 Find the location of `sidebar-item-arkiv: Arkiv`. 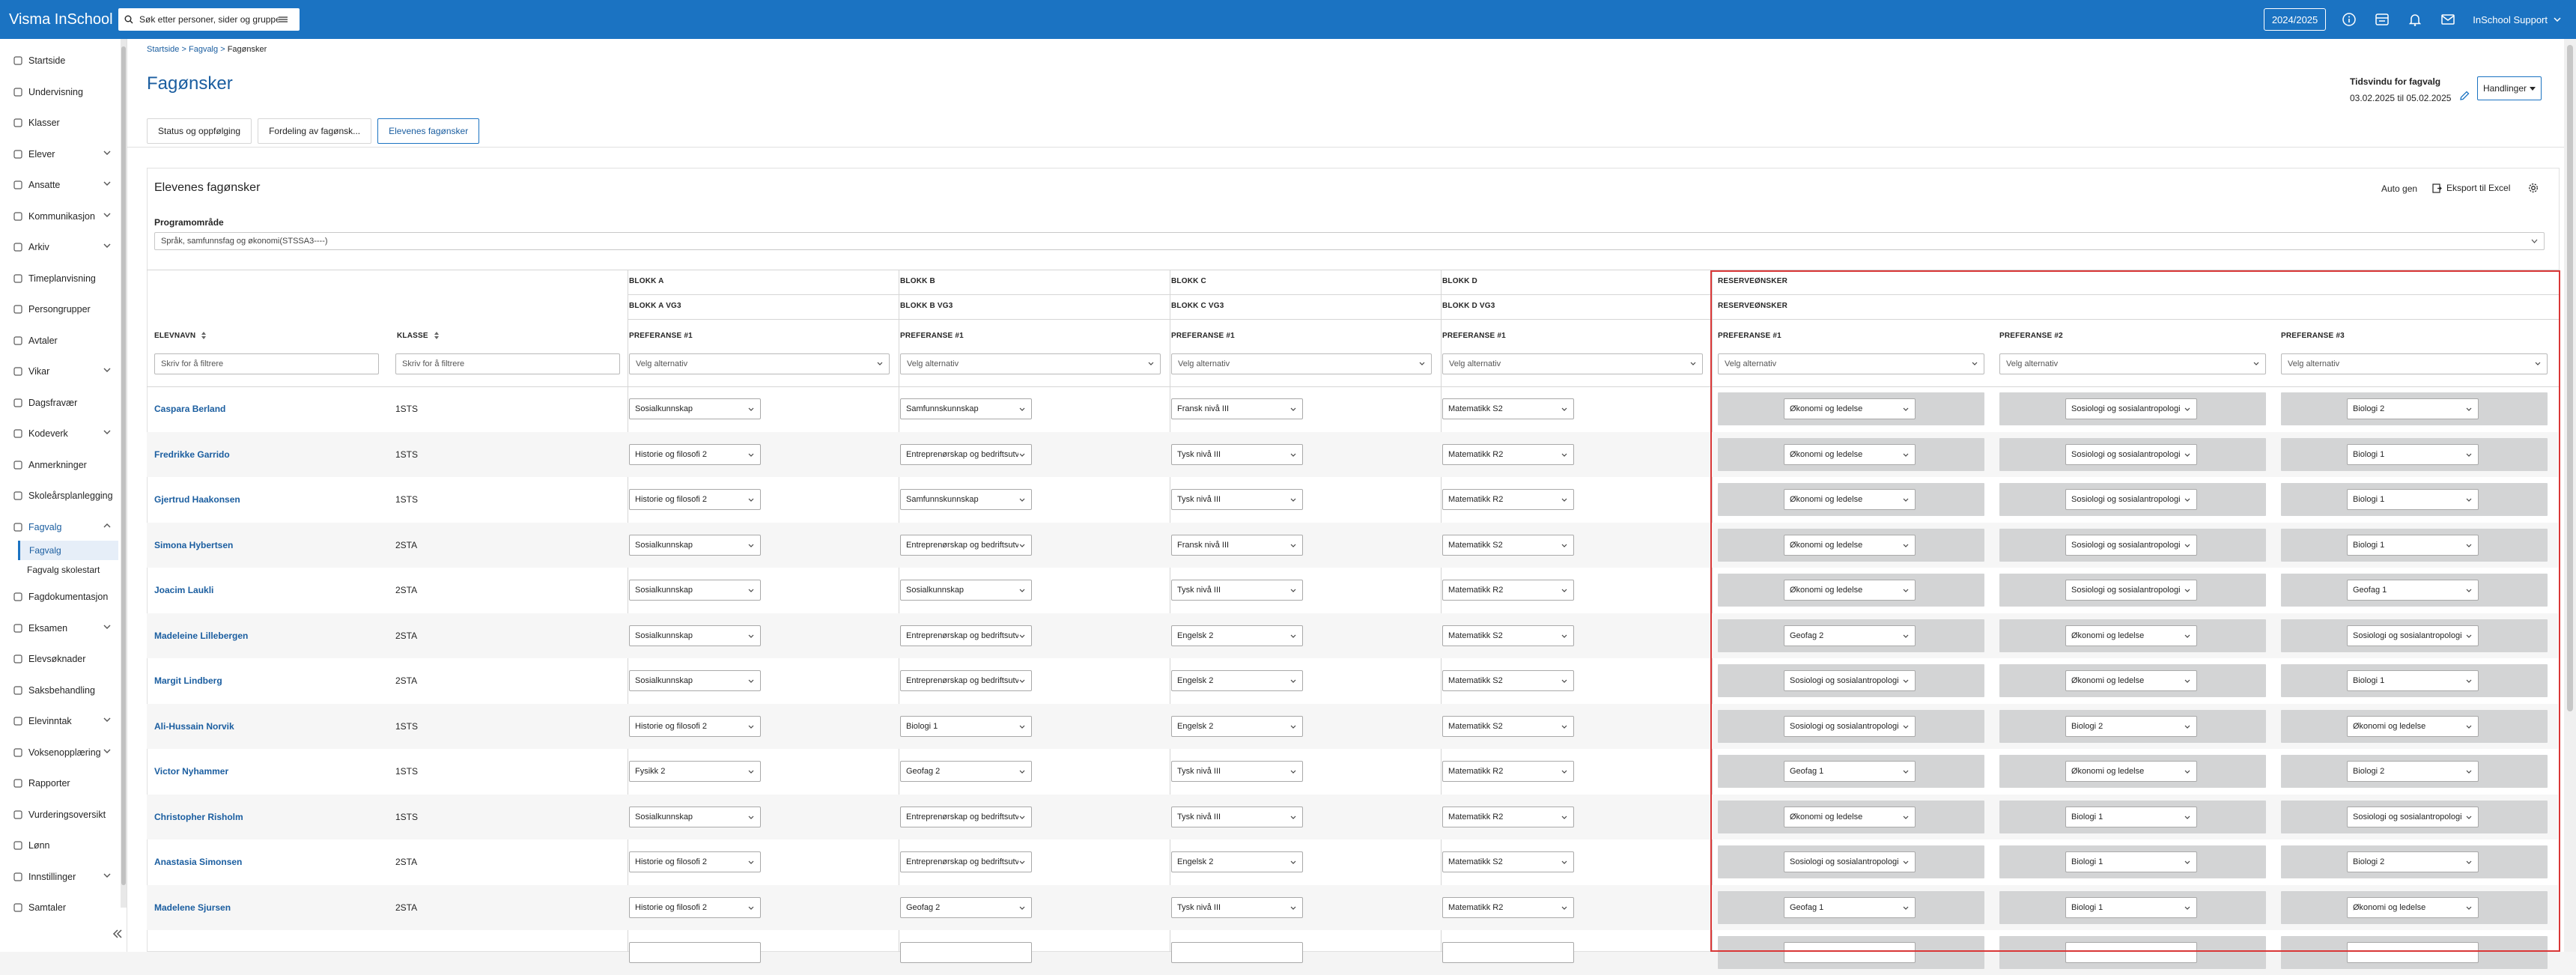

sidebar-item-arkiv: Arkiv is located at coordinates (60, 247).